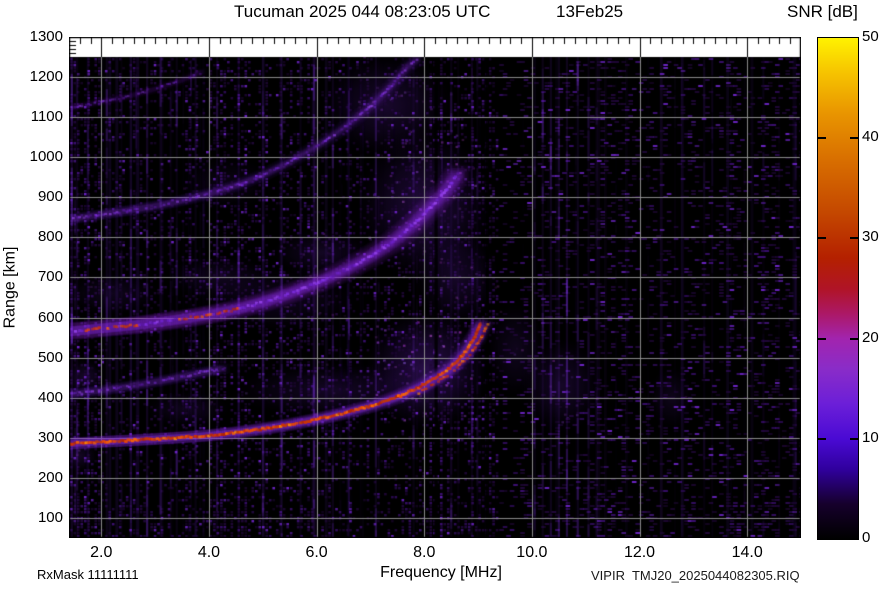 The width and height of the screenshot is (884, 595). Describe the element at coordinates (870, 237) in the screenshot. I see `colorbar-tick-label: 30` at that location.